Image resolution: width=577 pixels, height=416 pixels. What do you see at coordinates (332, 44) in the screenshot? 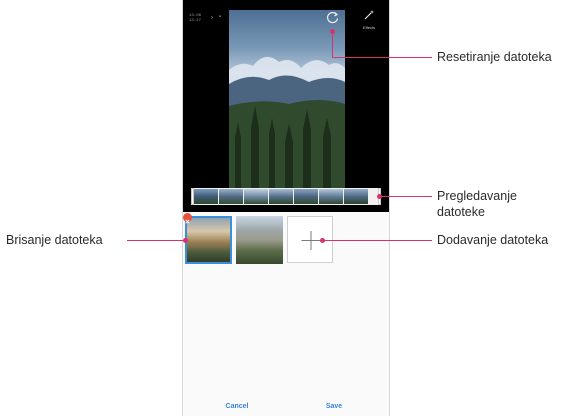
I see `callout-line-reset-vertical` at bounding box center [332, 44].